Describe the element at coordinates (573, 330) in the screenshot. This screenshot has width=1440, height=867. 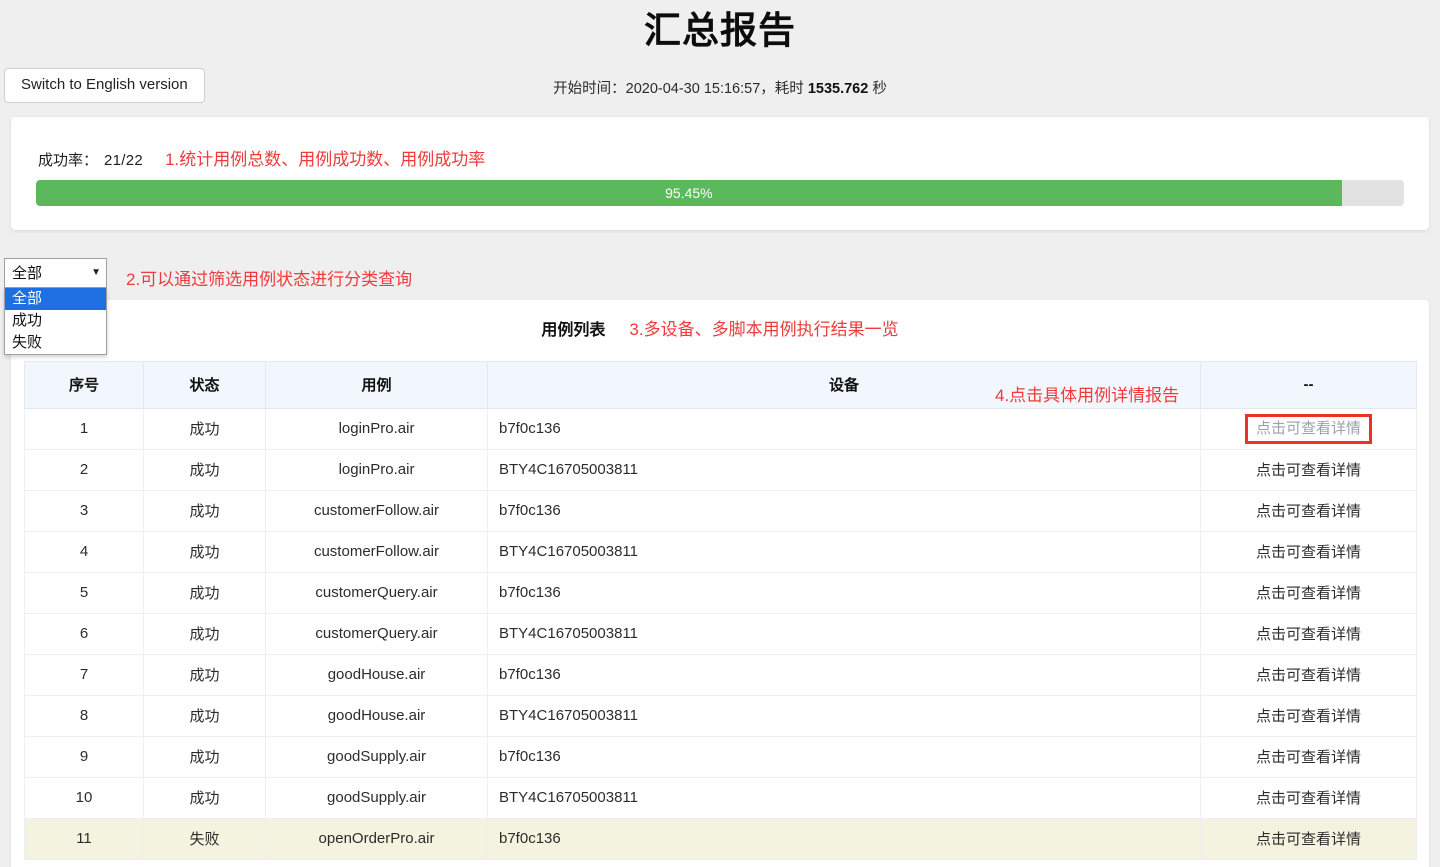
I see `results-heading: 用例列表` at that location.